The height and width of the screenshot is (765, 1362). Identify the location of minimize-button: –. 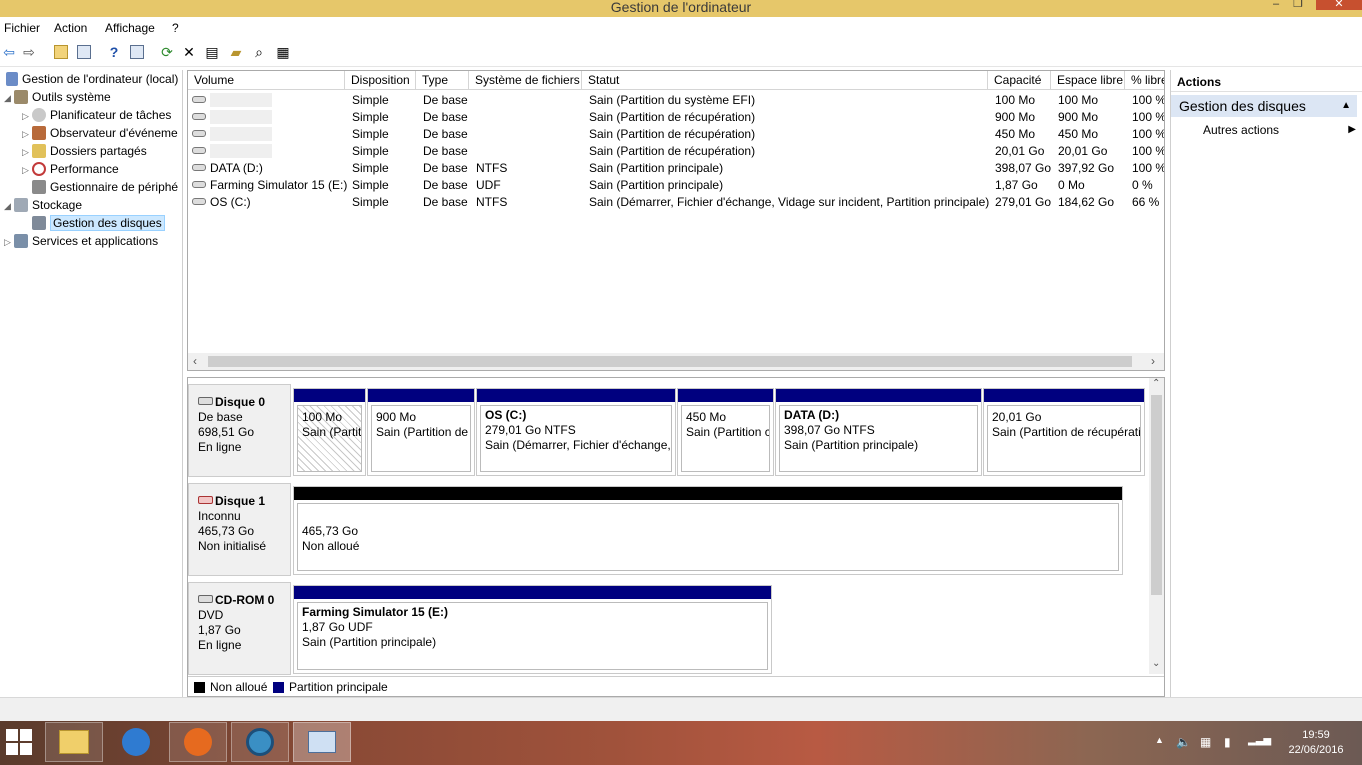
(1276, 5).